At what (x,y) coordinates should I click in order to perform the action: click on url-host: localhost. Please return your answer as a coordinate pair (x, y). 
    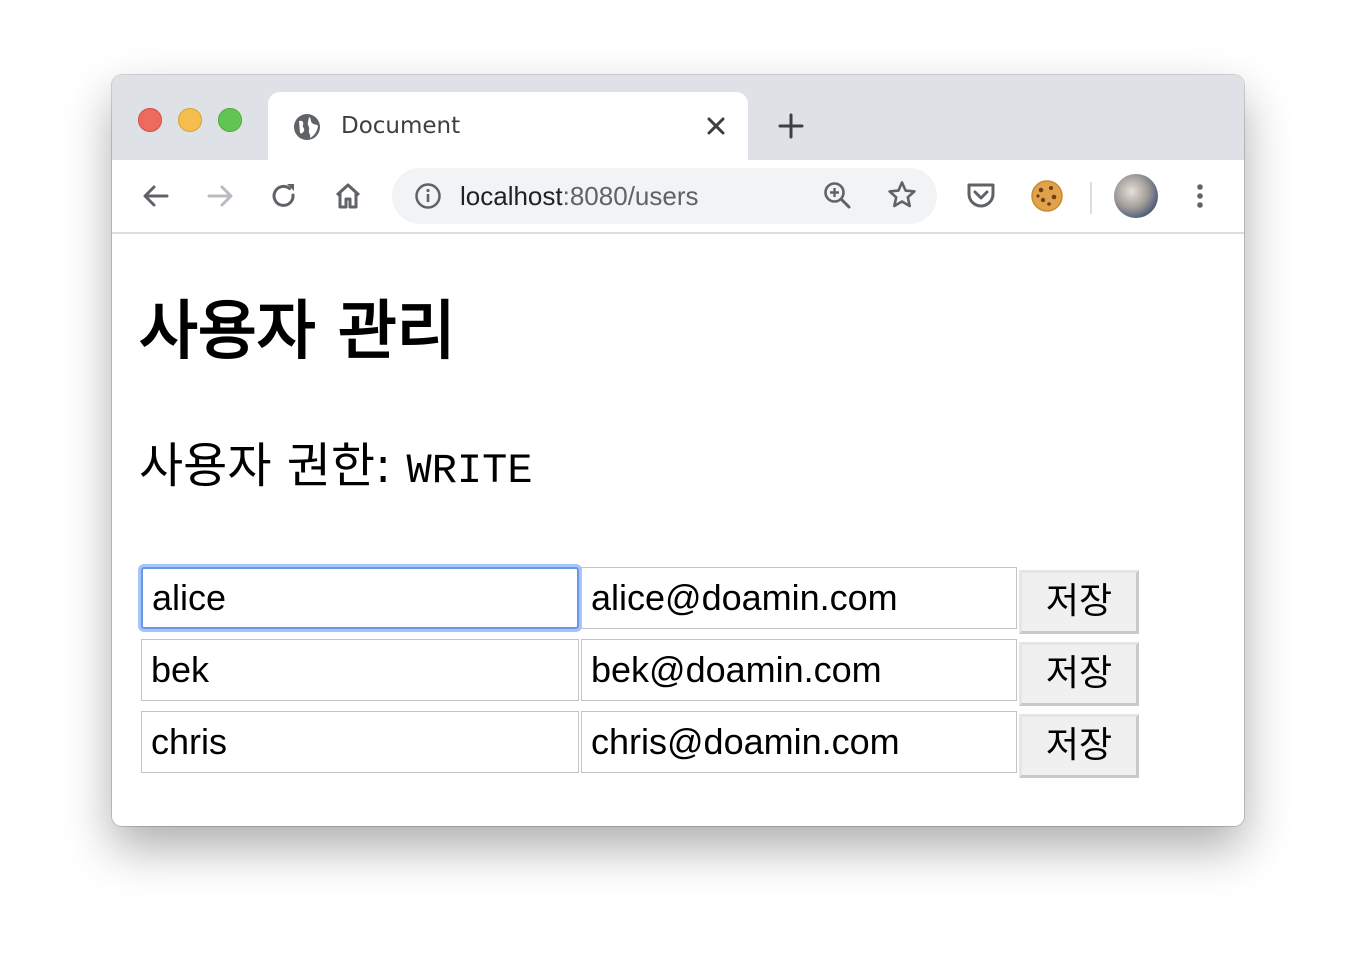
    Looking at the image, I should click on (511, 196).